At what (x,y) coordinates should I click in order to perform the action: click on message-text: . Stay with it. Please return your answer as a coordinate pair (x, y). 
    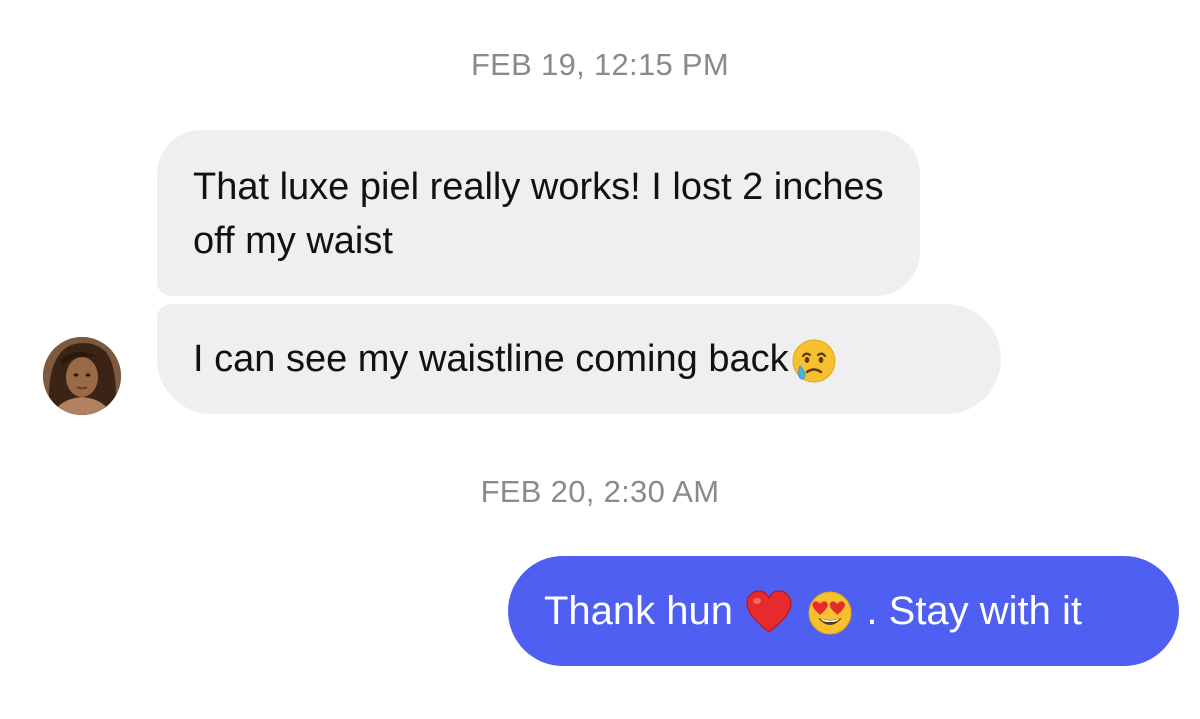
    Looking at the image, I should click on (974, 611).